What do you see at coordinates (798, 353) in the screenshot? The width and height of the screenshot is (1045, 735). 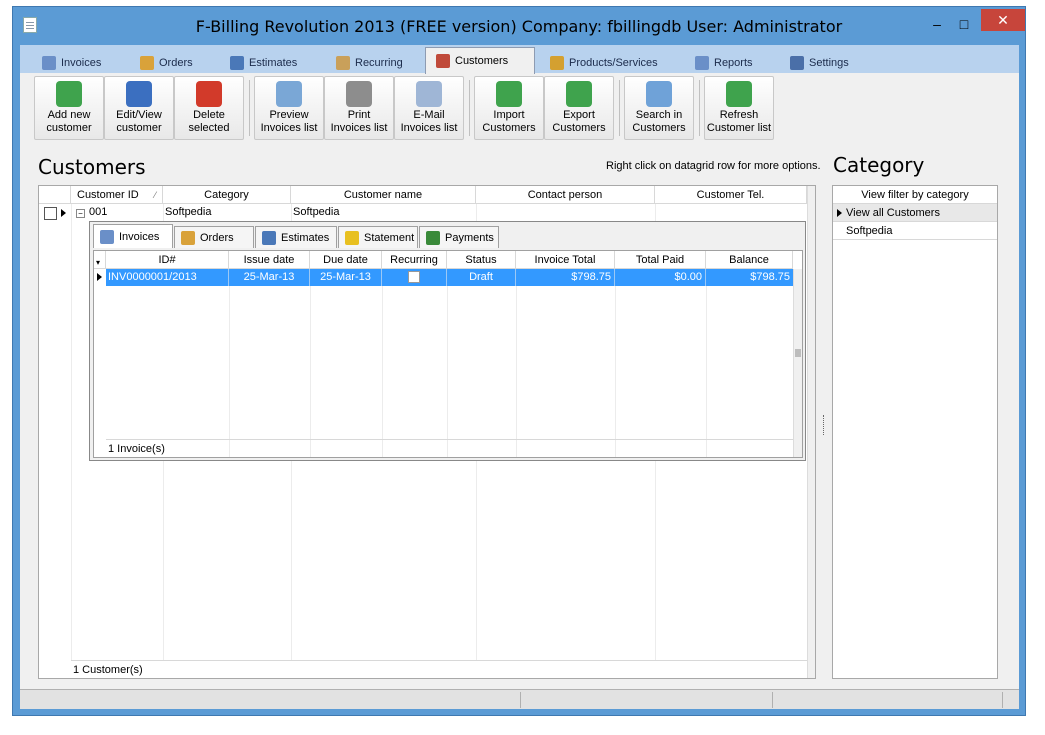 I see `scrollbar-thumb` at bounding box center [798, 353].